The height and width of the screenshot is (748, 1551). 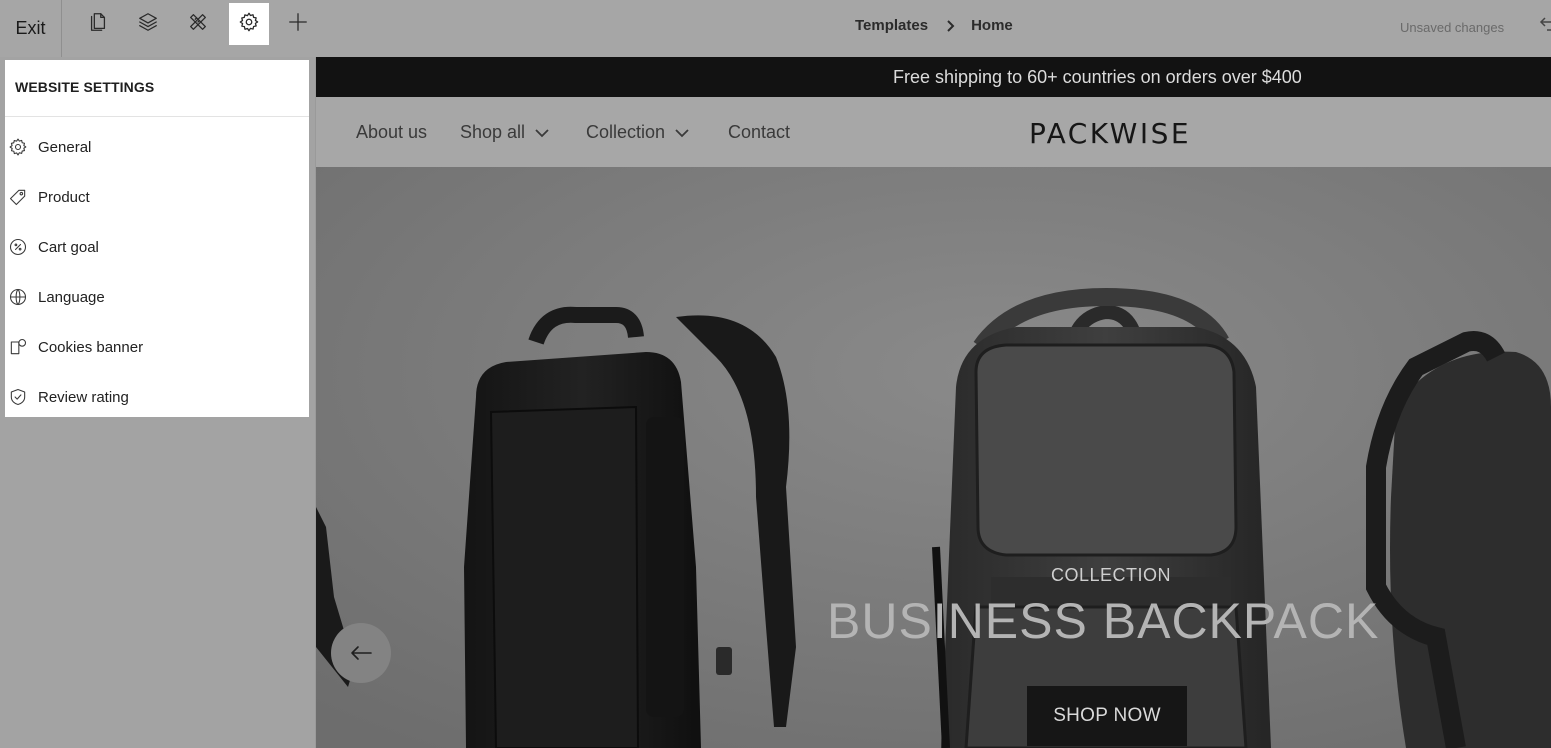 I want to click on panel-title: WEBSITE SETTINGS, so click(x=85, y=87).